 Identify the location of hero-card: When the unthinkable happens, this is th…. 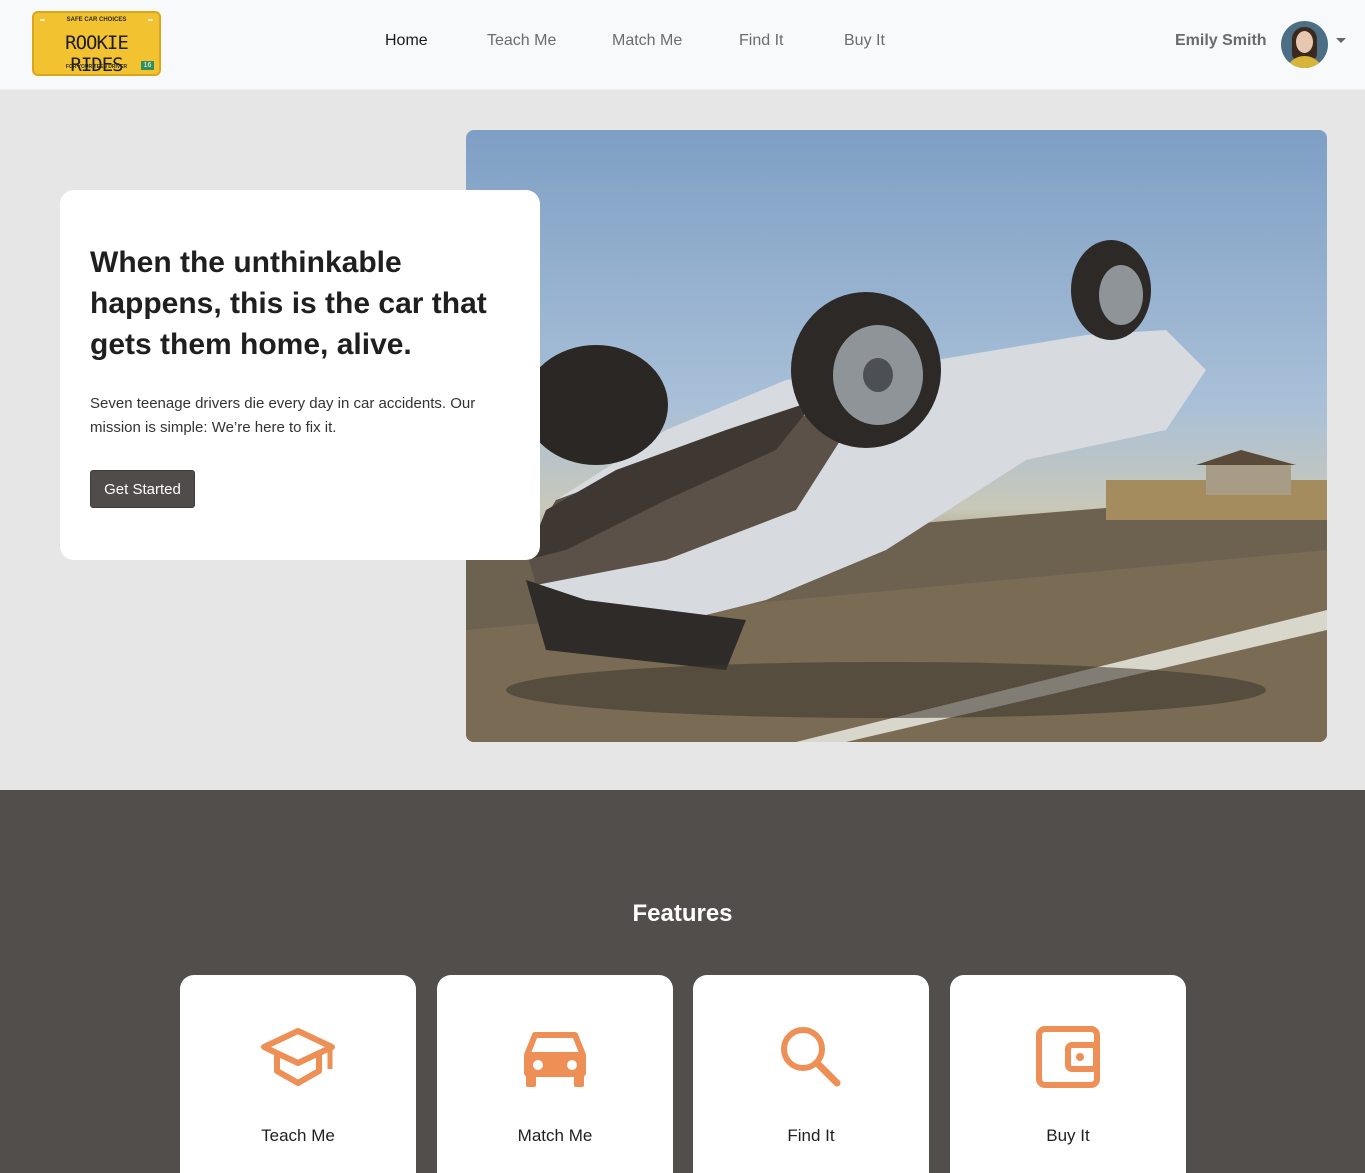
(300, 375).